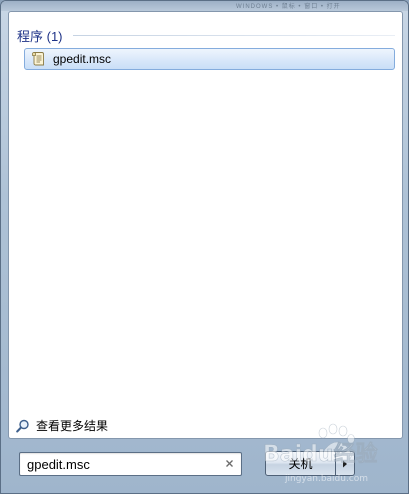  Describe the element at coordinates (288, 7) in the screenshot. I see `blurred-background-text: WINDOWS • 鼠标 • 窗口 • 打开` at that location.